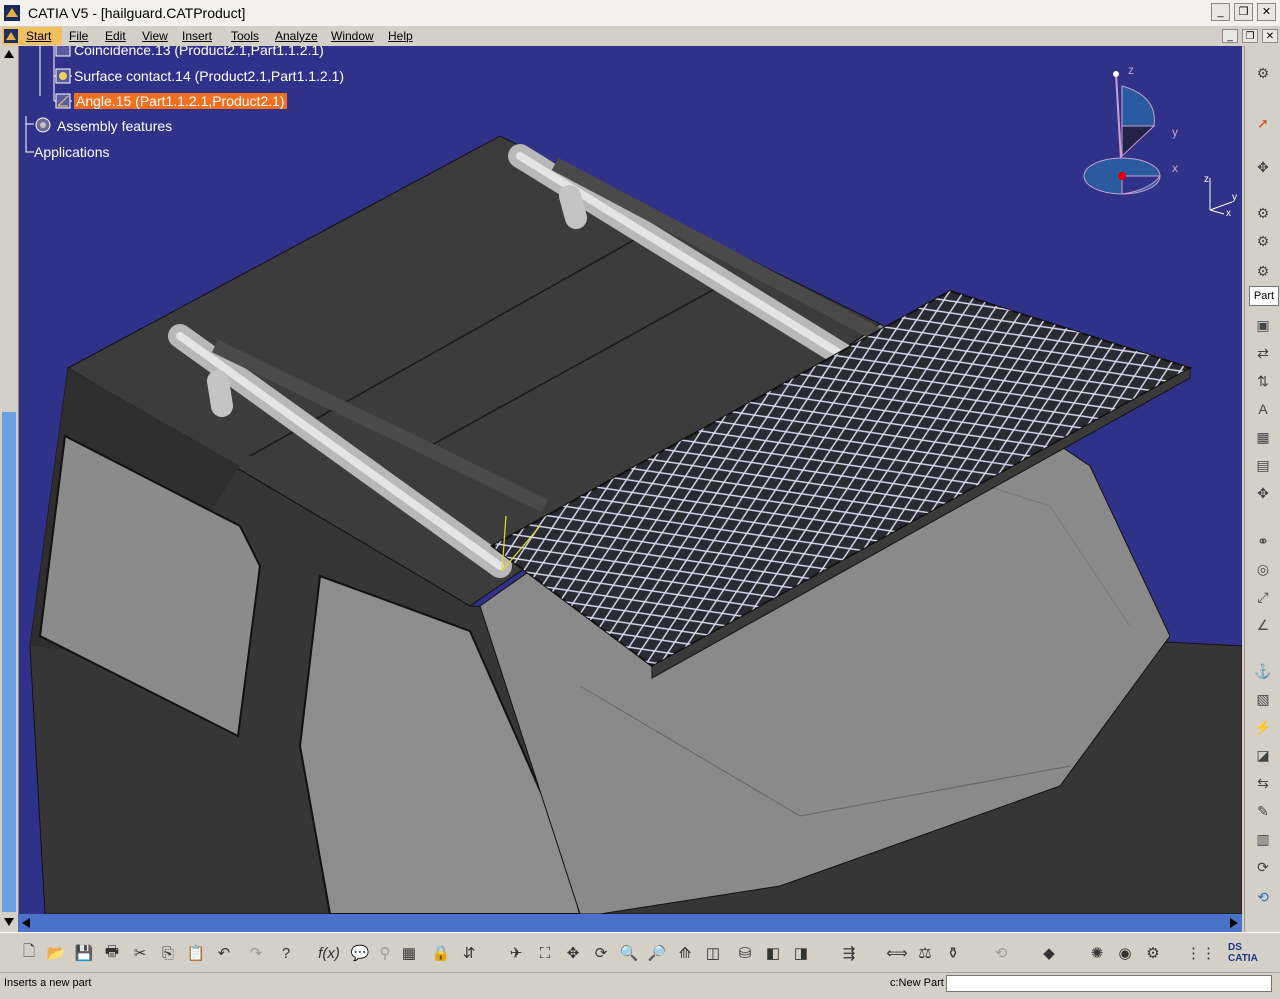 The height and width of the screenshot is (999, 1280). Describe the element at coordinates (516, 953) in the screenshot. I see `fly-mode-icon: ✈` at that location.